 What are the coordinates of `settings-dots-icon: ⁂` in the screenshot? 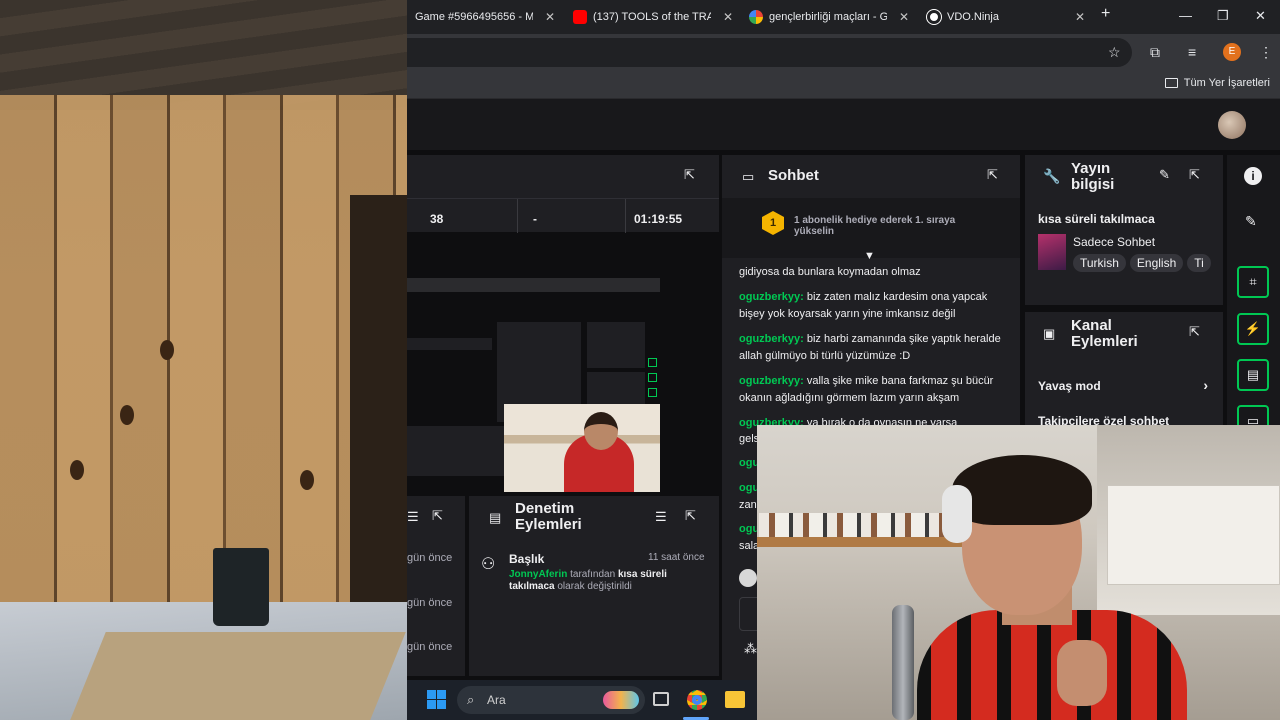 It's located at (750, 649).